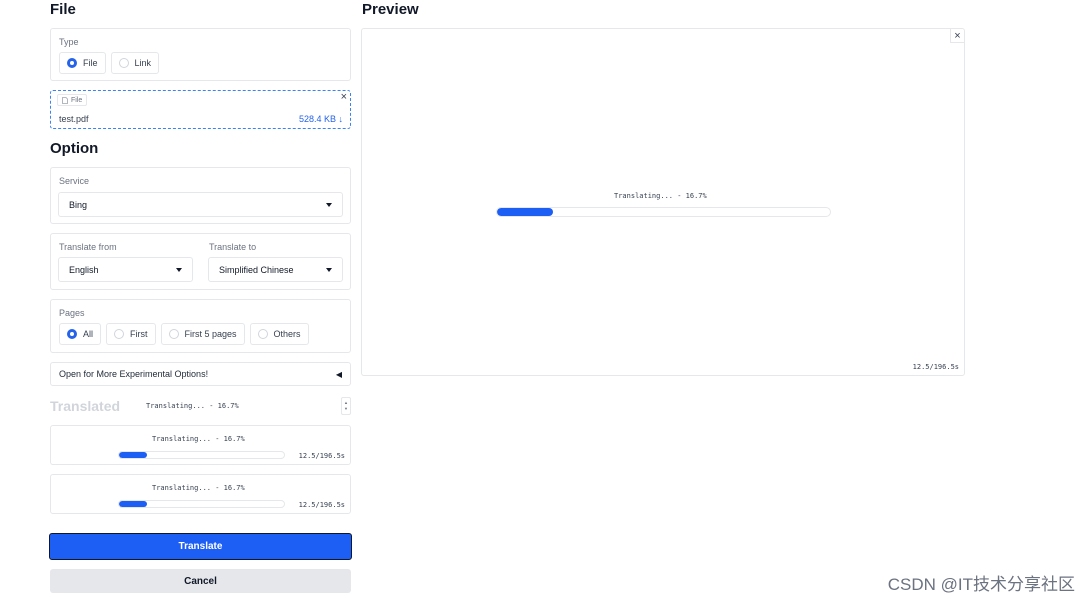 The width and height of the screenshot is (1080, 599). Describe the element at coordinates (200, 581) in the screenshot. I see `cancel-button: Cancel` at that location.